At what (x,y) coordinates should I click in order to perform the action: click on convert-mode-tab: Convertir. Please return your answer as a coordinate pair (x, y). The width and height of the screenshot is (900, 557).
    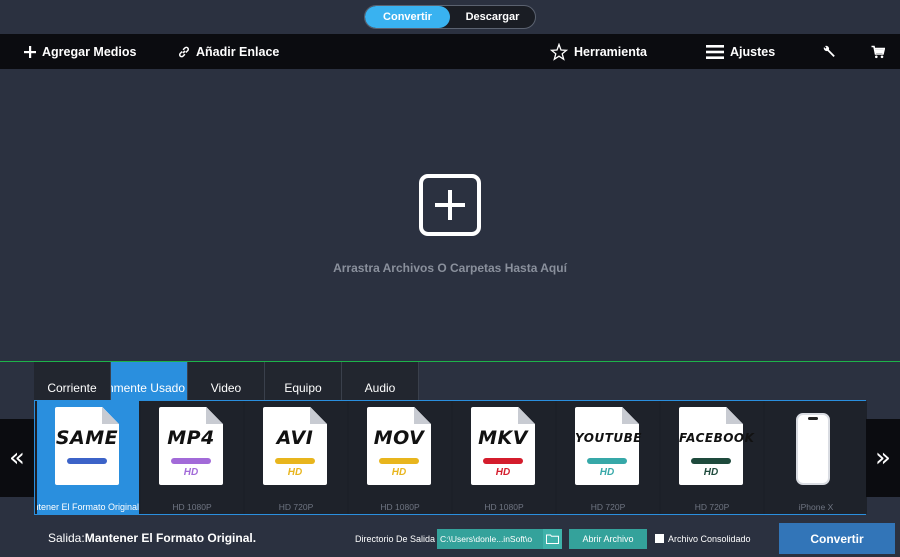
    Looking at the image, I should click on (407, 17).